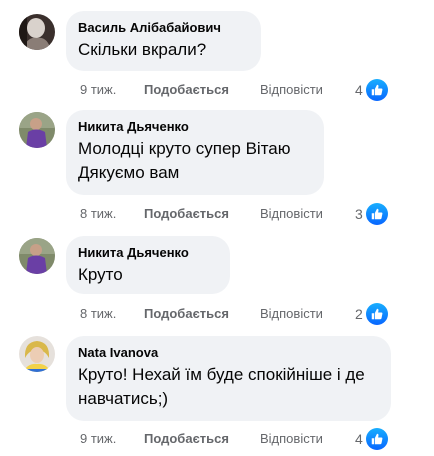  I want to click on comment-bubble: Василь Алібабайович Скільки вкрали?, so click(163, 41).